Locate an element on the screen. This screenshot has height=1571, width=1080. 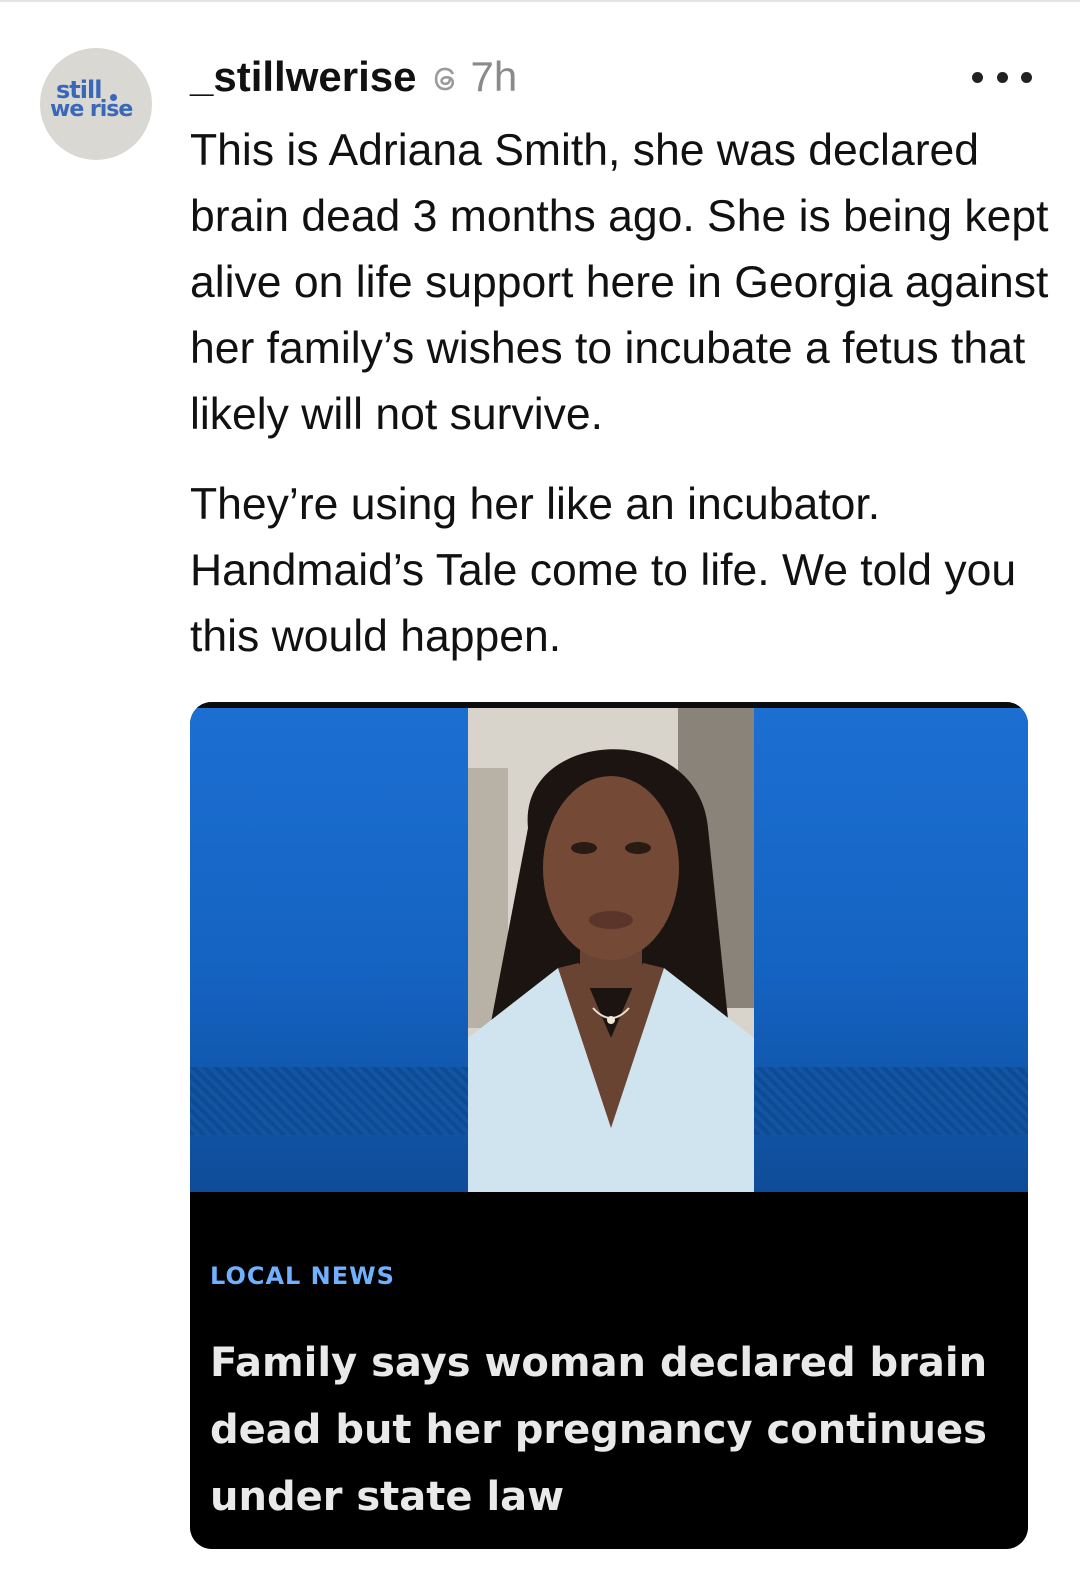
post-header: _stillwerise 7h is located at coordinates (353, 77).